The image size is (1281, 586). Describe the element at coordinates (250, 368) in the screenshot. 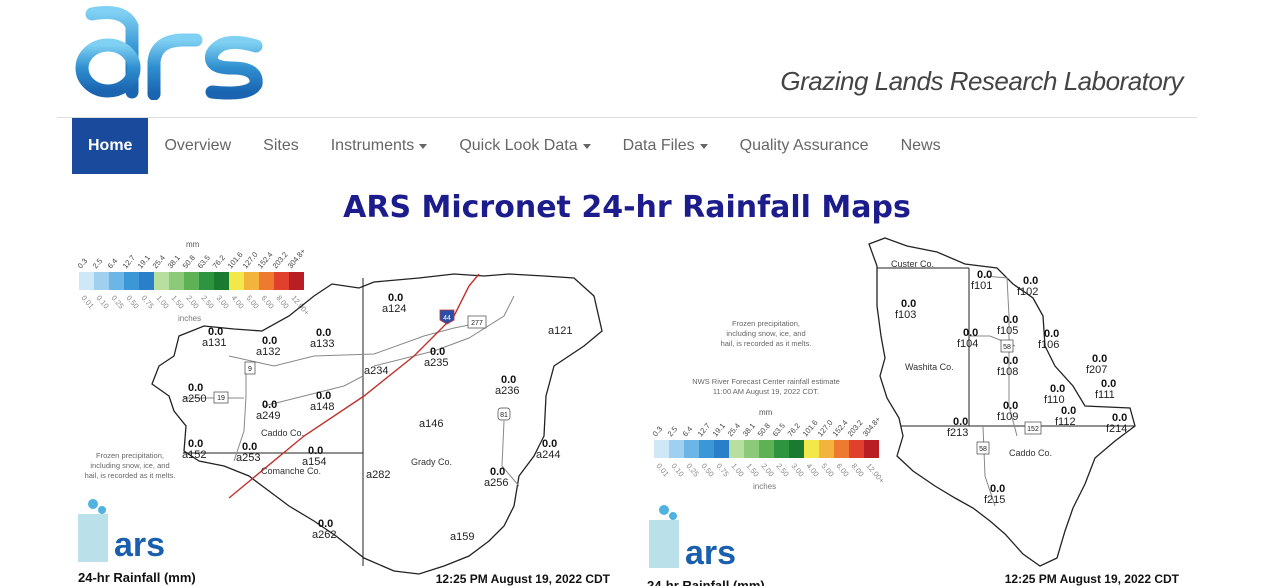

I see `highway-shield-9: 9` at that location.